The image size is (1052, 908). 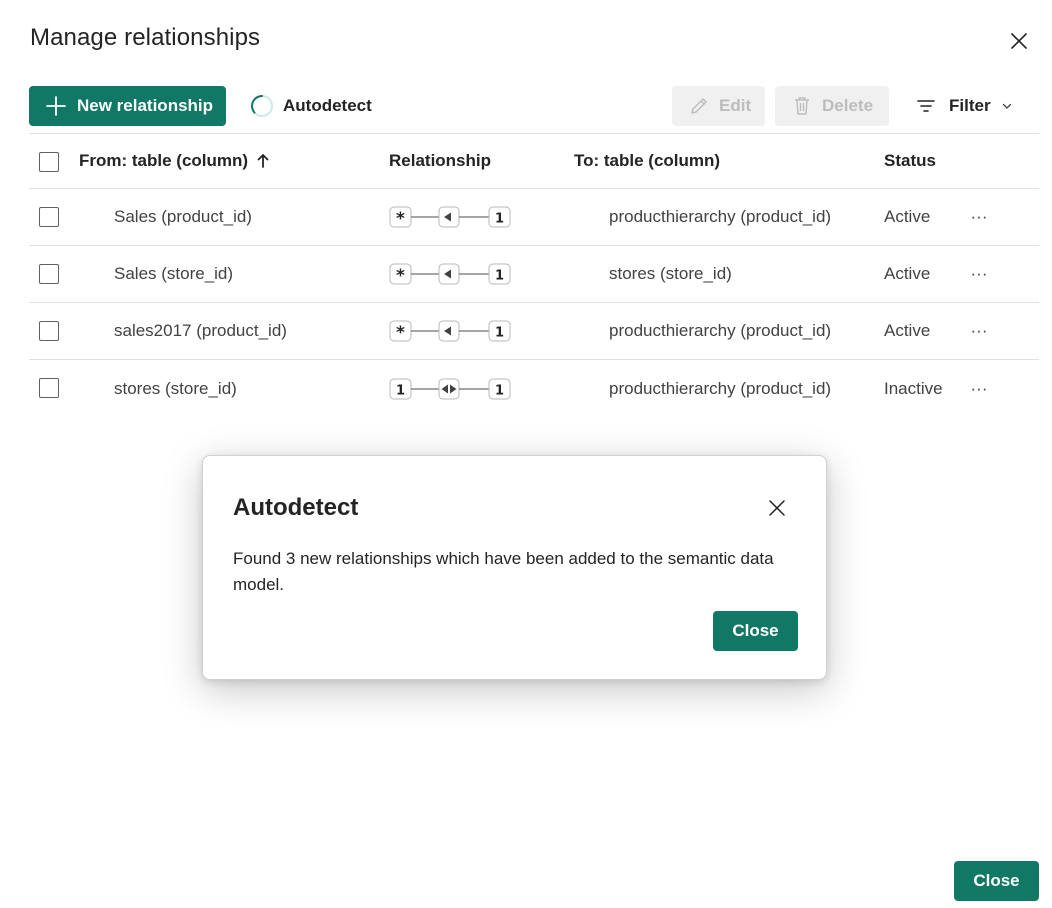 What do you see at coordinates (327, 105) in the screenshot?
I see `autodetect-label: Autodetect` at bounding box center [327, 105].